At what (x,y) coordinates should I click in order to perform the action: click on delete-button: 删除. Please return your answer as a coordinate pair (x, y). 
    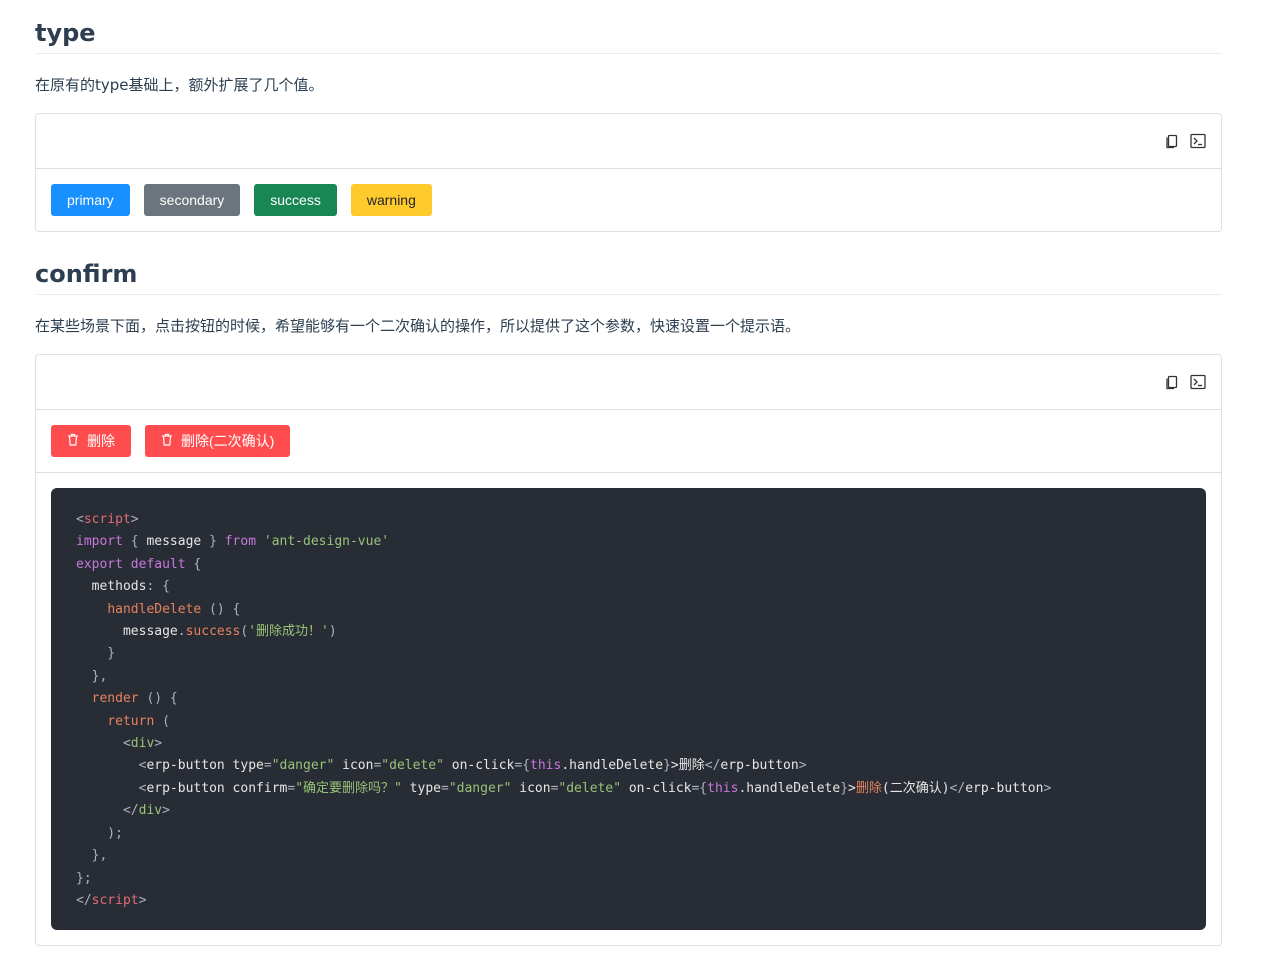
    Looking at the image, I should click on (91, 441).